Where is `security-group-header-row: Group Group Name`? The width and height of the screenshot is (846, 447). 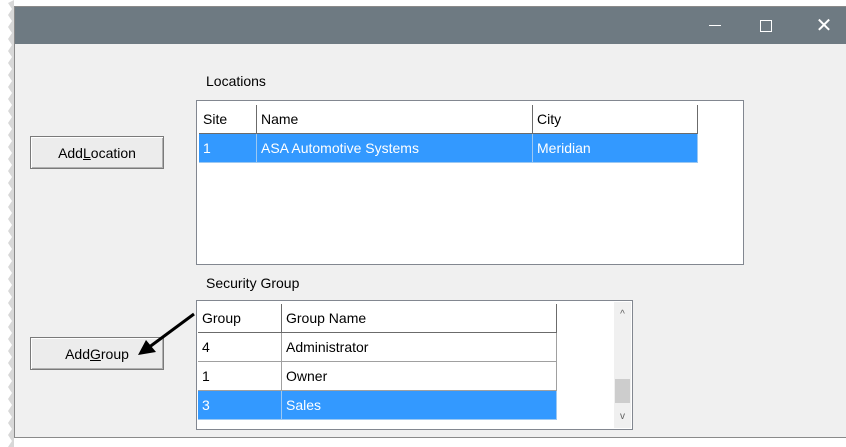 security-group-header-row: Group Group Name is located at coordinates (377, 318).